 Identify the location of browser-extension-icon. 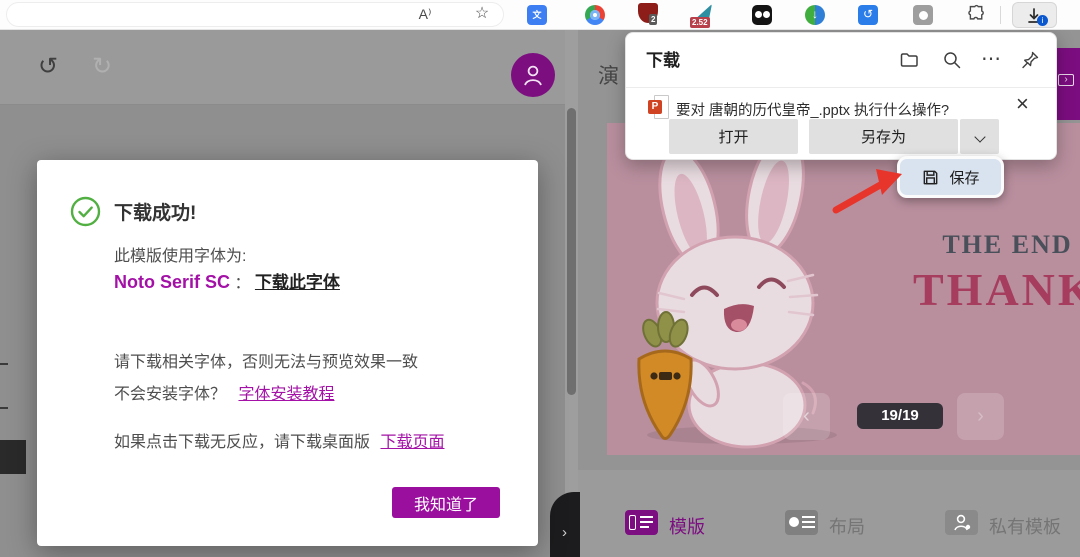
(595, 15).